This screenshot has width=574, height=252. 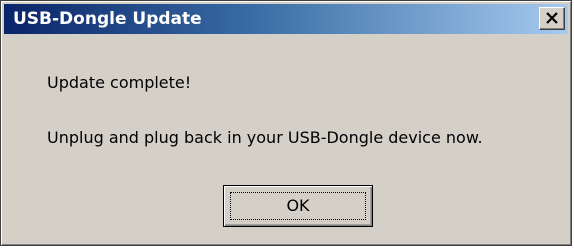 I want to click on dialog-title: USB-Dongle Update, so click(x=107, y=19).